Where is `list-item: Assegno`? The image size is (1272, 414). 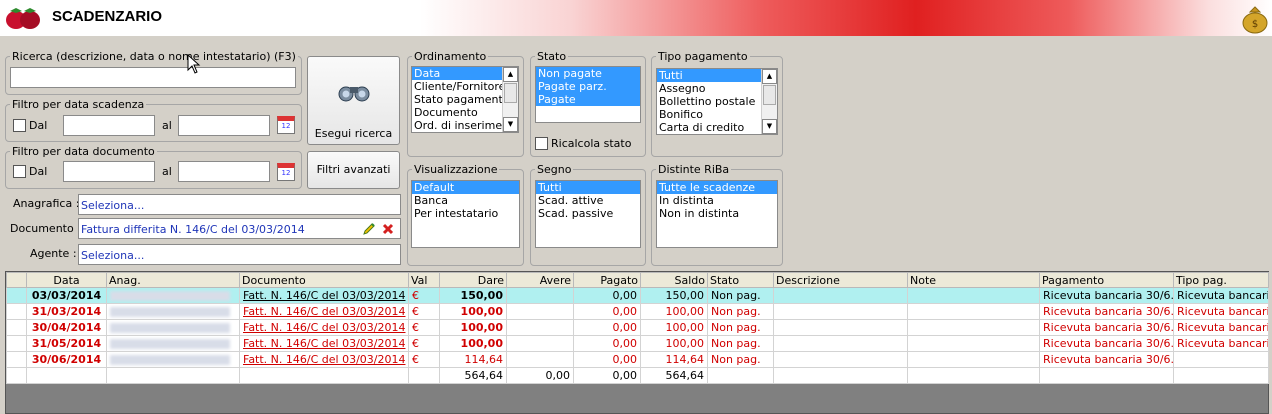
list-item: Assegno is located at coordinates (717, 88).